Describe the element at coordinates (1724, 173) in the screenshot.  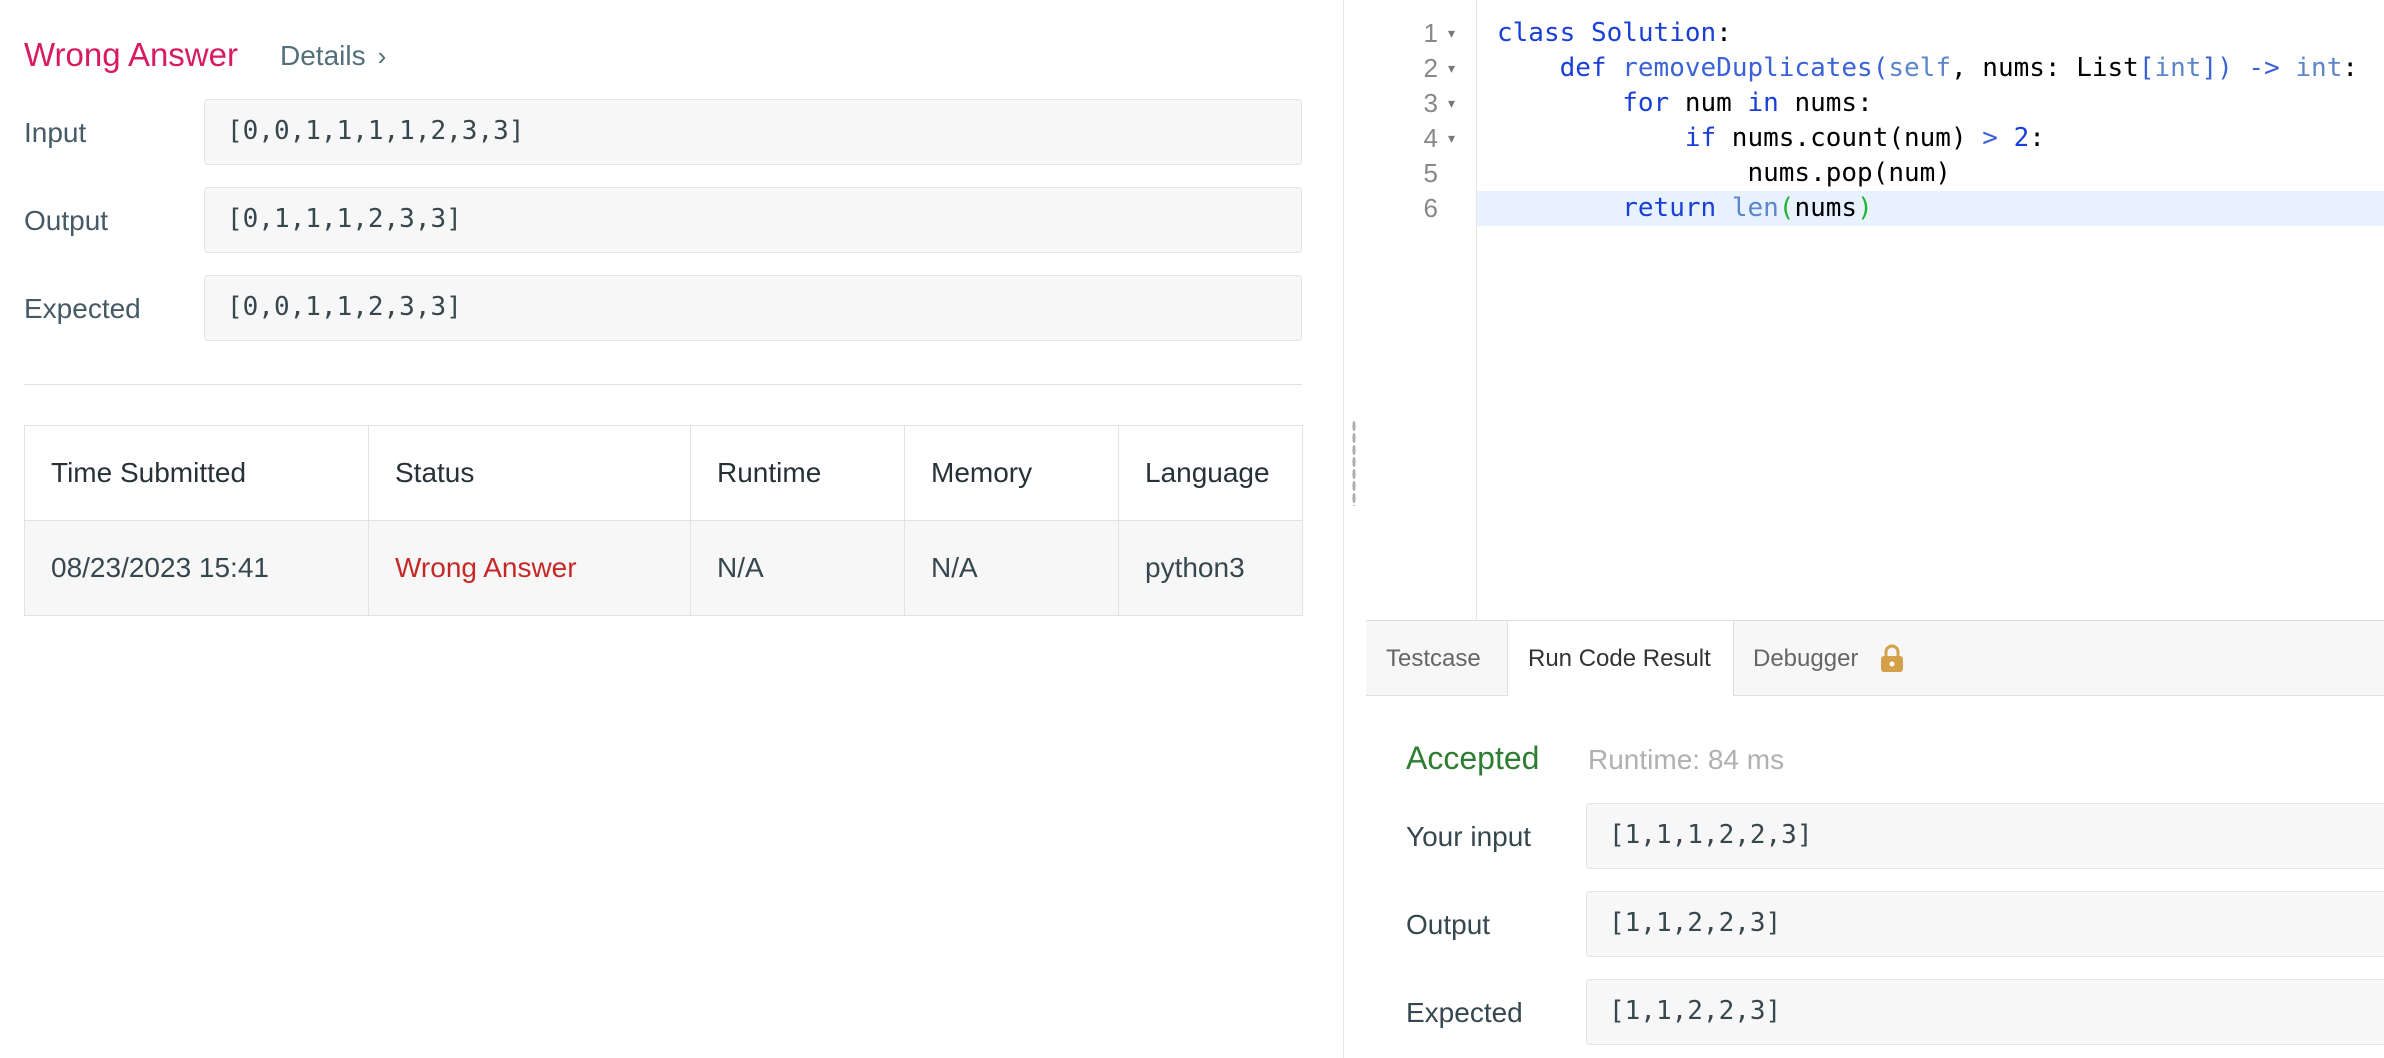
I see `code-text: nums.pop(num)` at that location.